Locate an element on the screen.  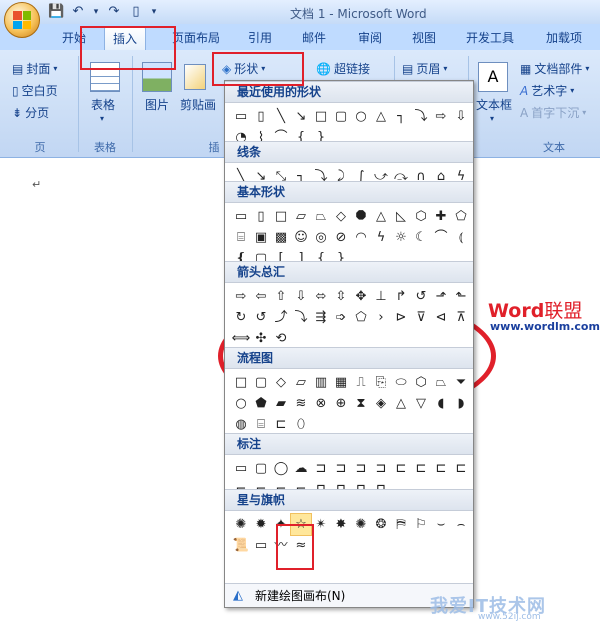
shape-horizontal-scroll-icon: ▭ is located at coordinates (261, 545).